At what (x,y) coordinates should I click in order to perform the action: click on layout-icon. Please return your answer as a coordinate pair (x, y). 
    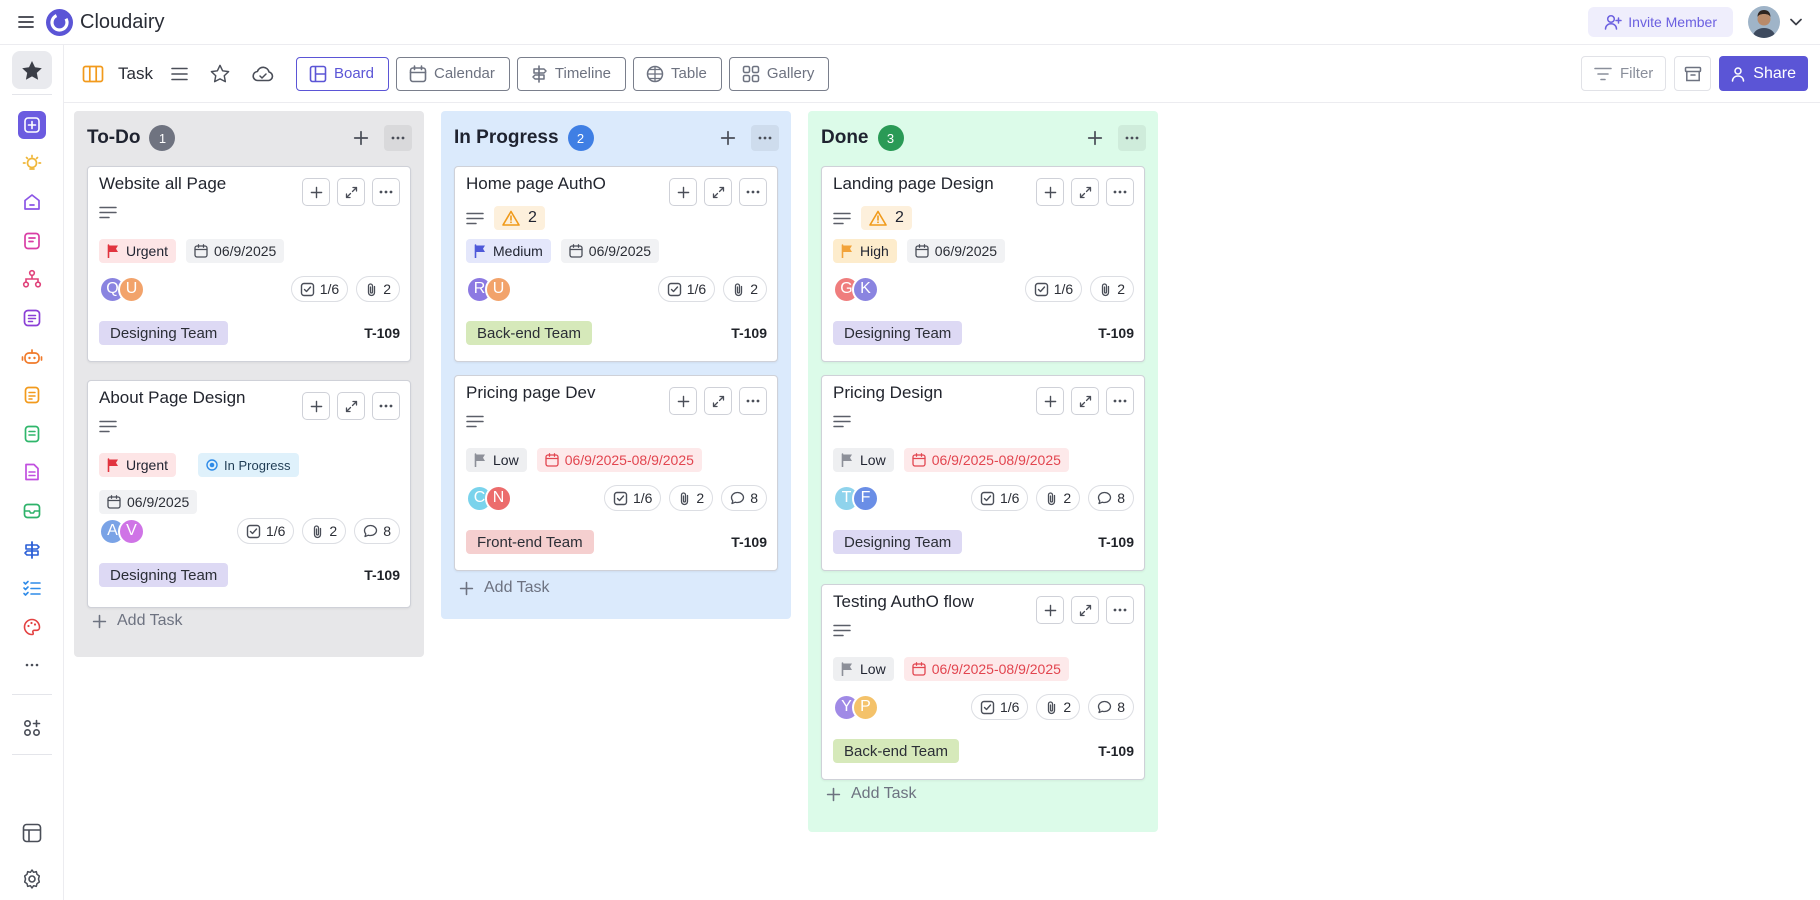
    Looking at the image, I should click on (32, 833).